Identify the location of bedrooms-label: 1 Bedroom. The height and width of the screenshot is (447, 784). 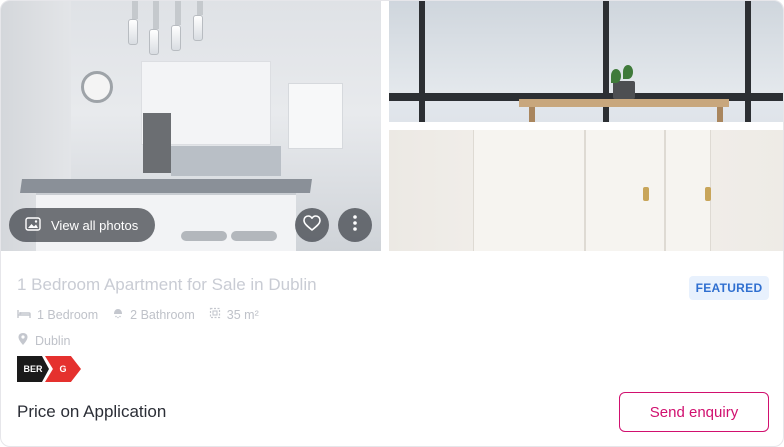
(68, 314).